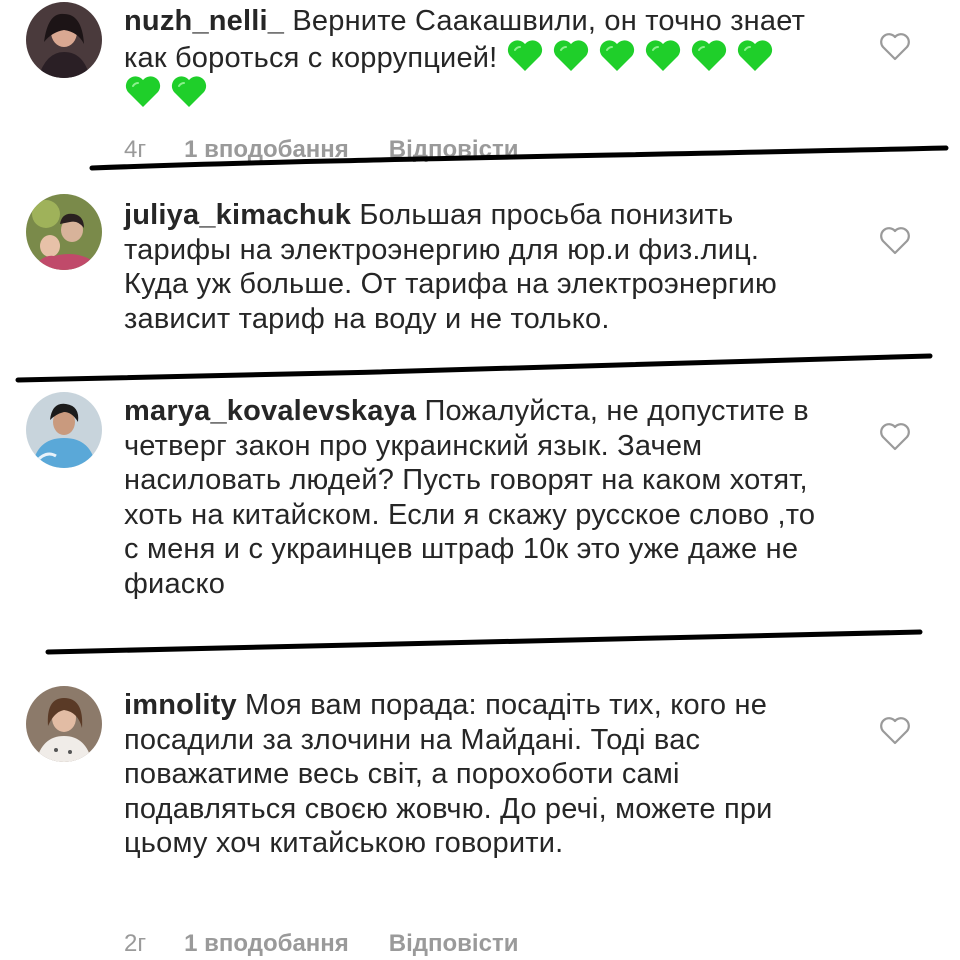 The height and width of the screenshot is (960, 960). I want to click on comment-meta: 2г 1 вподобання Відповісти, so click(321, 944).